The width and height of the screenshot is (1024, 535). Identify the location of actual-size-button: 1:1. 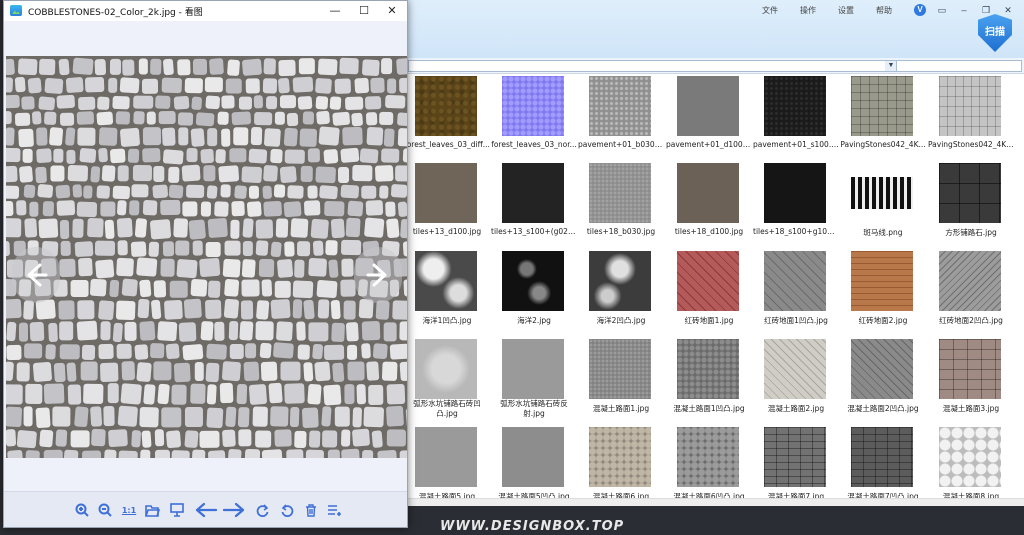
(129, 510).